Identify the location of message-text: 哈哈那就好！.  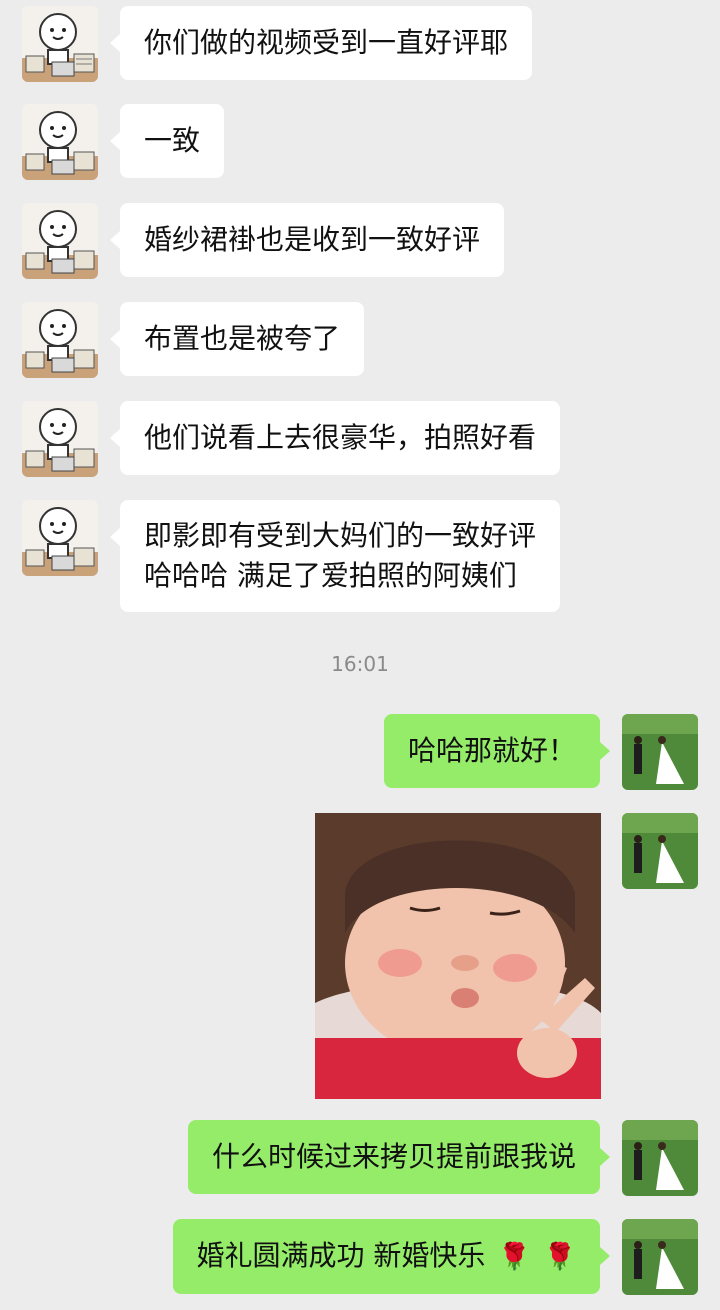
(491, 750).